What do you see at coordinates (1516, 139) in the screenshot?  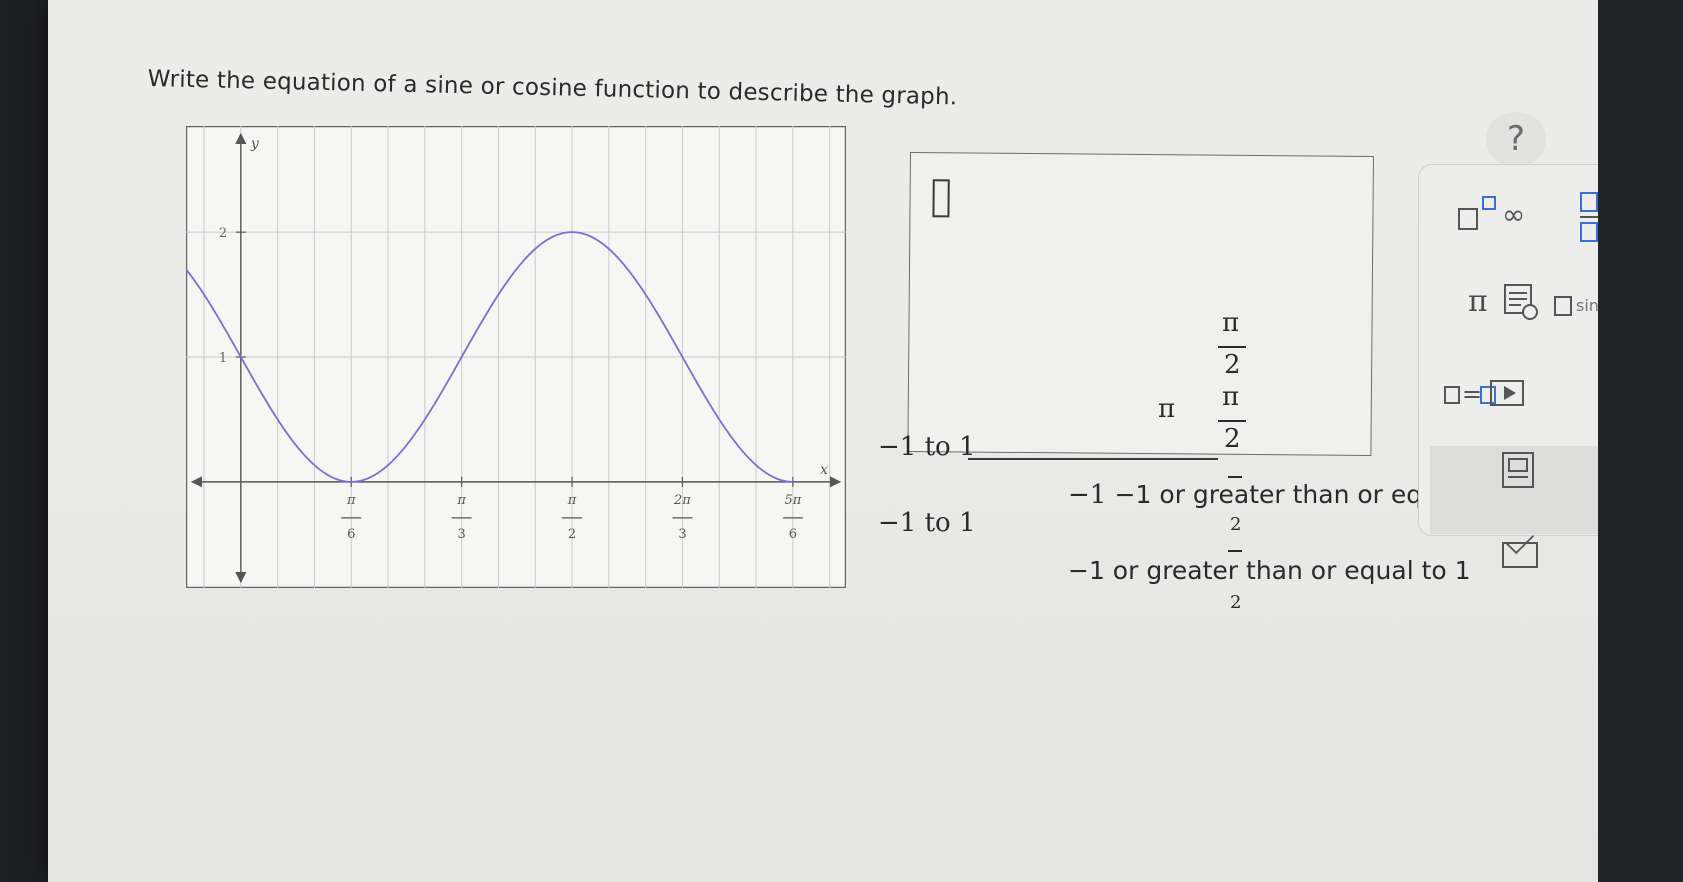 I see `help-button: ?` at bounding box center [1516, 139].